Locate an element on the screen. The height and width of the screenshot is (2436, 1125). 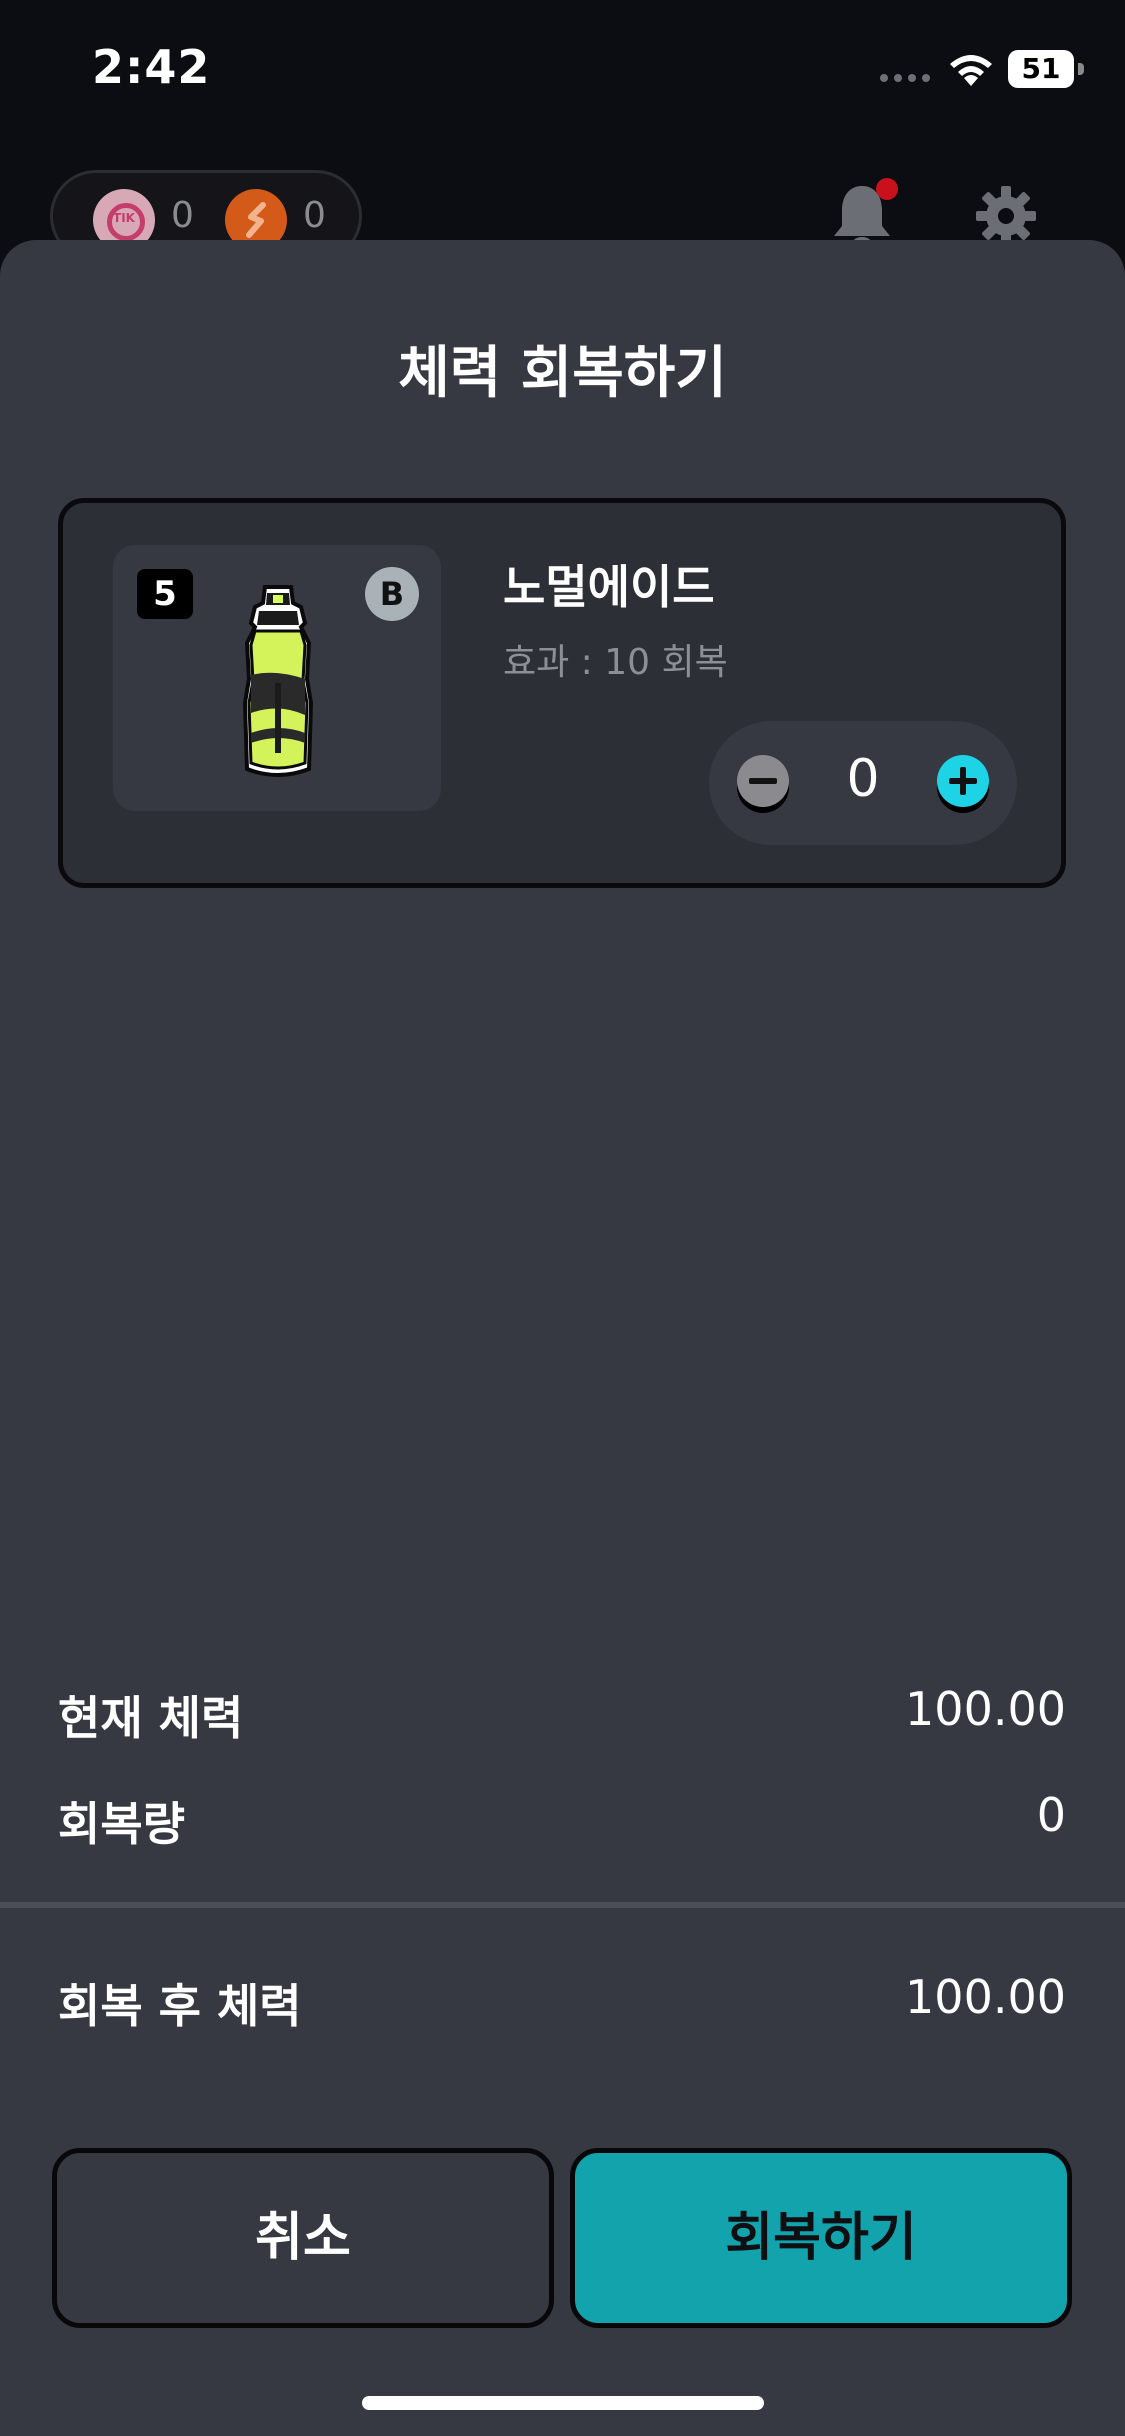
item-thumbnail: 5 B is located at coordinates (277, 678).